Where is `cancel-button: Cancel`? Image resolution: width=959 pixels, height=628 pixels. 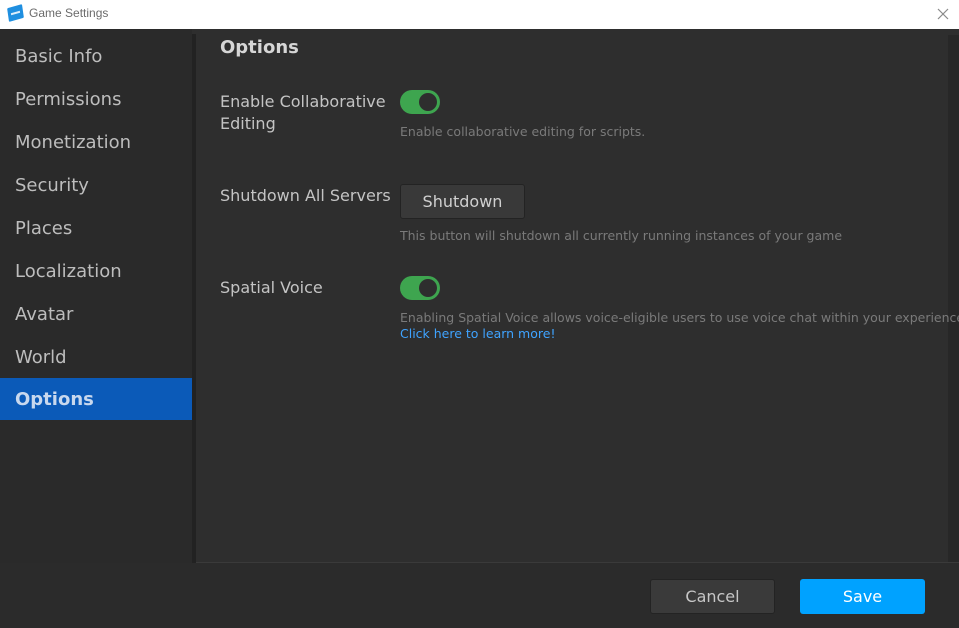 cancel-button: Cancel is located at coordinates (712, 596).